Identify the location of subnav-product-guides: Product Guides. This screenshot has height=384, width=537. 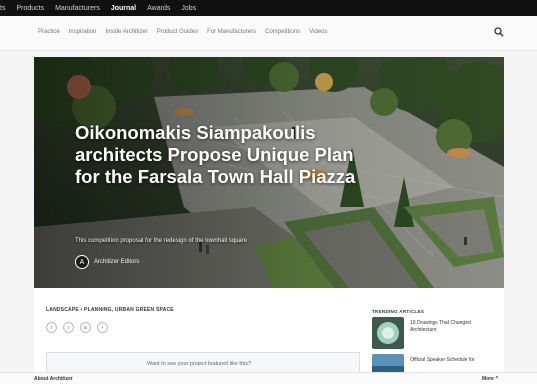
(177, 32).